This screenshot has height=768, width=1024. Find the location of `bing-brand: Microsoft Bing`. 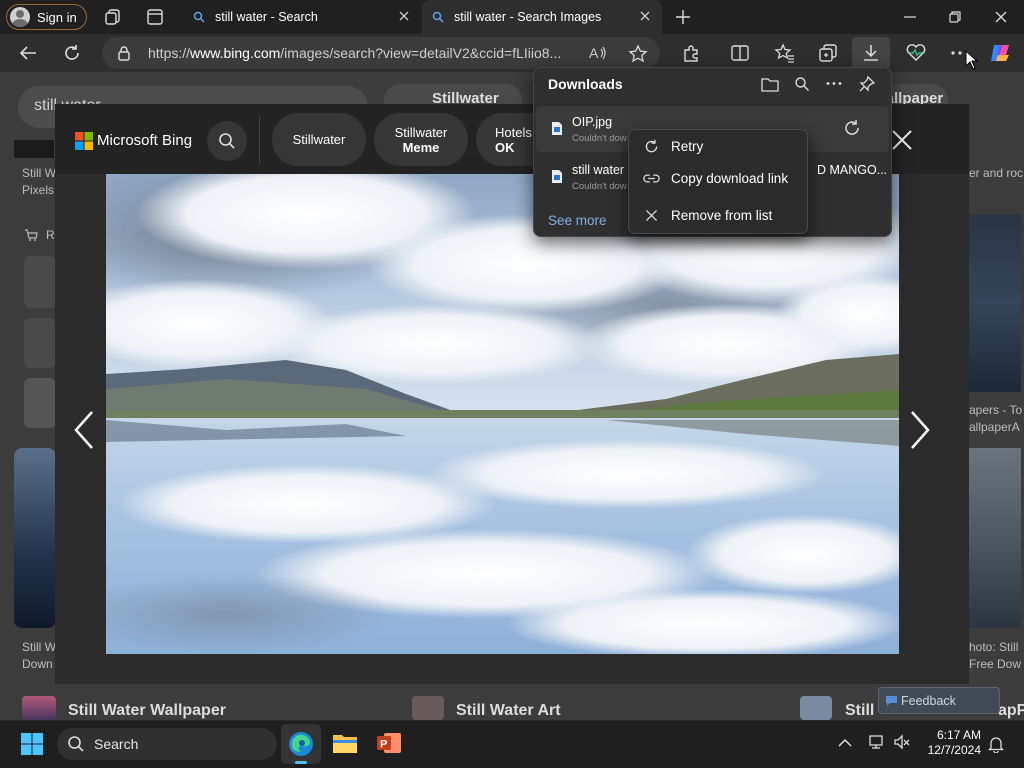

bing-brand: Microsoft Bing is located at coordinates (144, 140).